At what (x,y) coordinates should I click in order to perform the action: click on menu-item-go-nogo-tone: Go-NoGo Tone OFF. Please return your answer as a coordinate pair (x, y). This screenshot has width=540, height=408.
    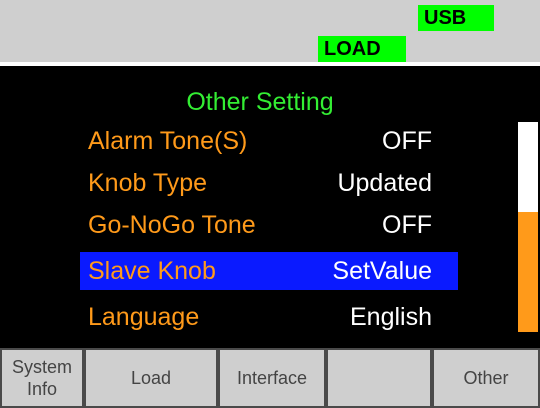
    Looking at the image, I should click on (269, 225).